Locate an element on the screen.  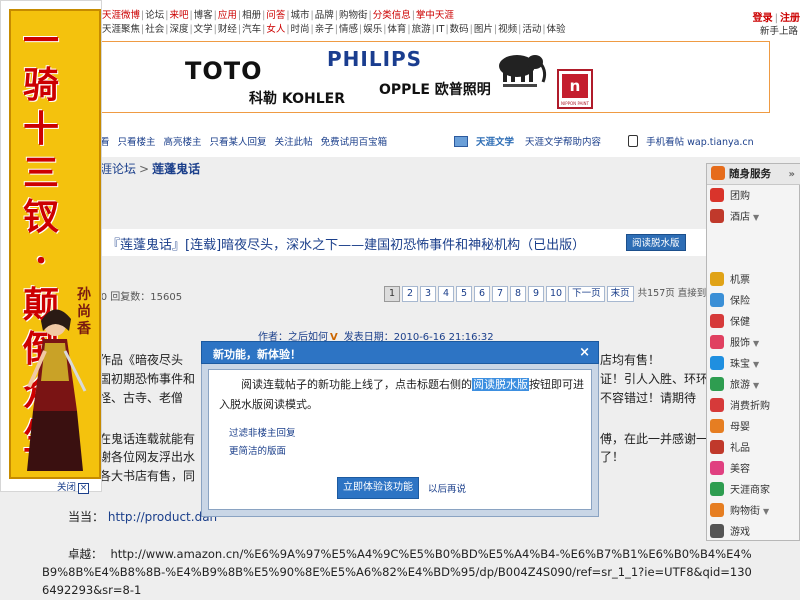
simpler-layout-link: 更简洁的版面 is located at coordinates (257, 450).